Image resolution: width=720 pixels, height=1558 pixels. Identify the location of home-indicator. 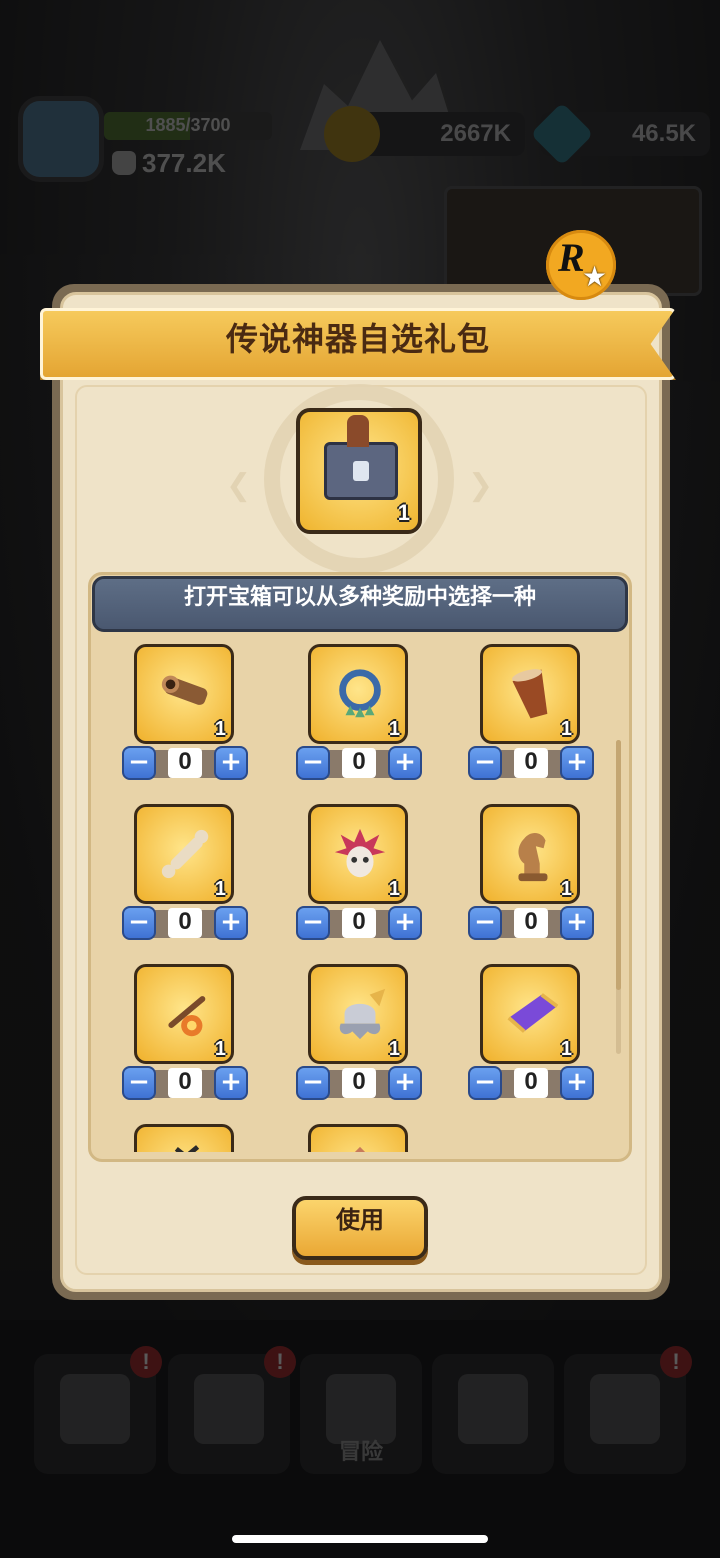
(360, 1539).